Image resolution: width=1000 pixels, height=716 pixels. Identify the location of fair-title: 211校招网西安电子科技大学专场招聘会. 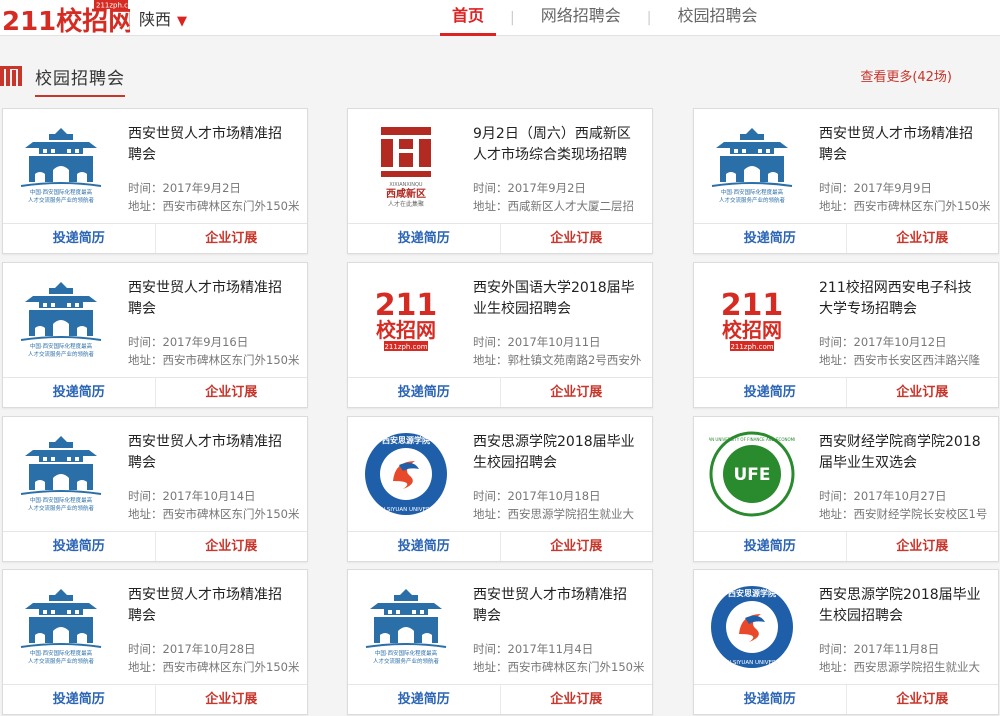
(901, 299).